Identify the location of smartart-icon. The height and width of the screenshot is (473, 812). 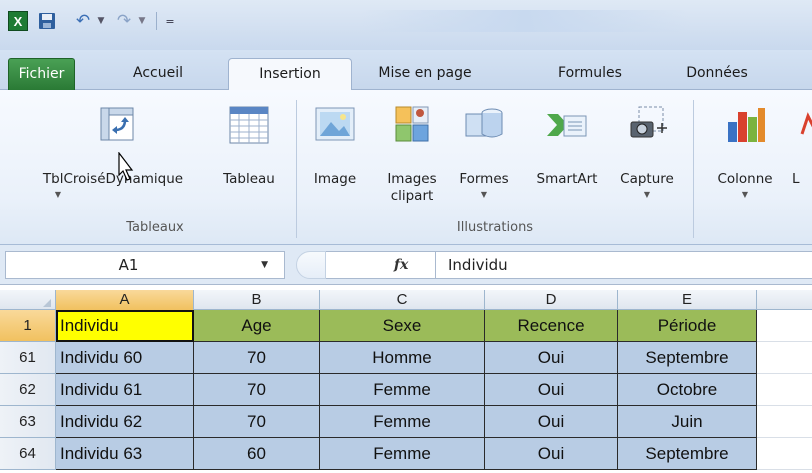
(567, 127).